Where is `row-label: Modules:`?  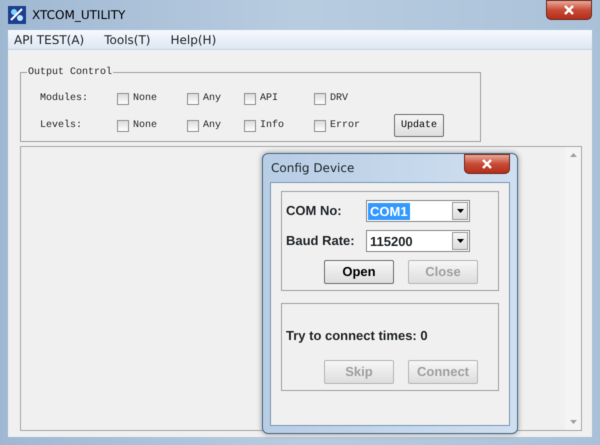 row-label: Modules: is located at coordinates (64, 99).